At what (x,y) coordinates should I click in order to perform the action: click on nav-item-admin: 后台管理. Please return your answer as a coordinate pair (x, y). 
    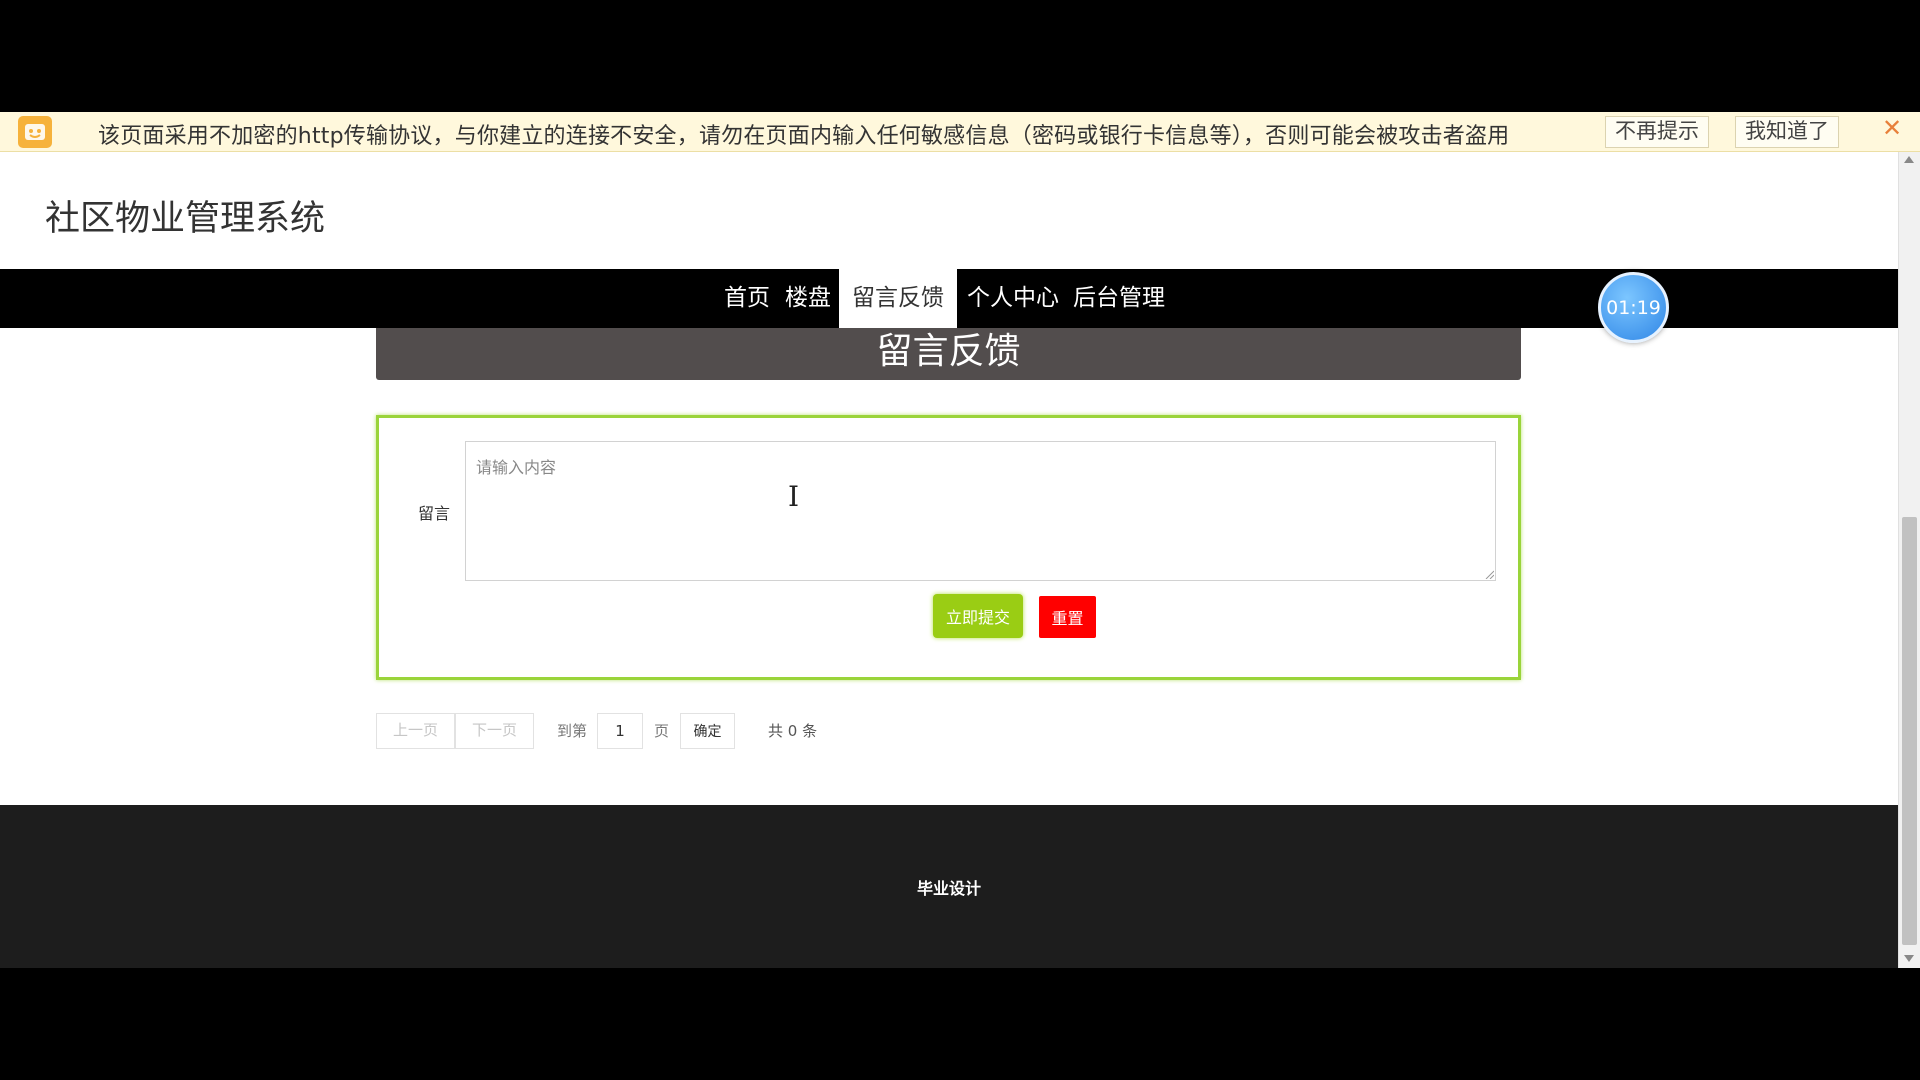
    Looking at the image, I should click on (1119, 298).